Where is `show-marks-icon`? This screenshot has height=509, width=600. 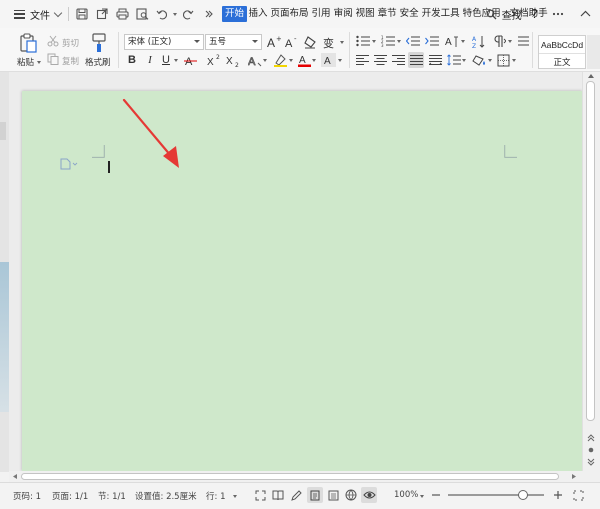 show-marks-icon is located at coordinates (499, 41).